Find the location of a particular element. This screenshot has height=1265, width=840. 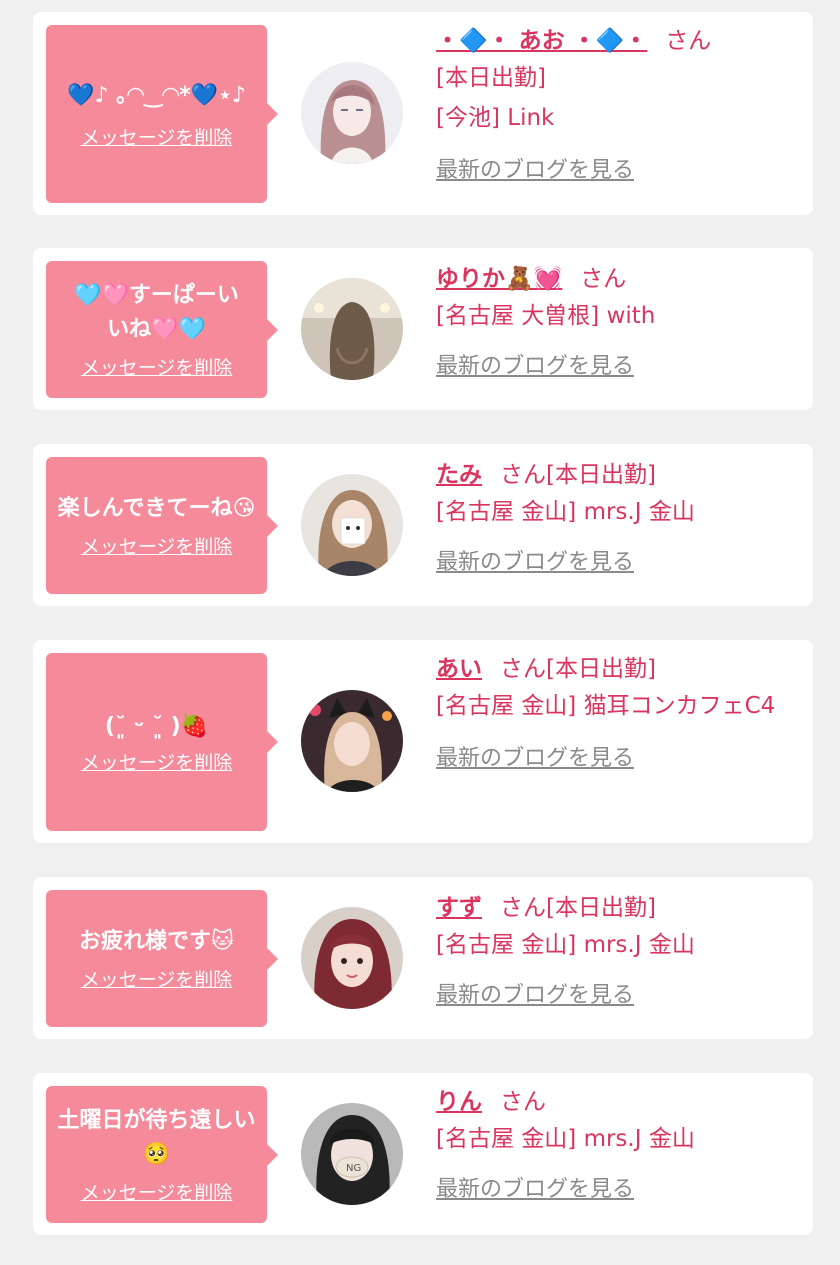

message-bubble: 🩵🩷すーぱーいいね🩷🩵 メッセージを削除 is located at coordinates (162, 329).